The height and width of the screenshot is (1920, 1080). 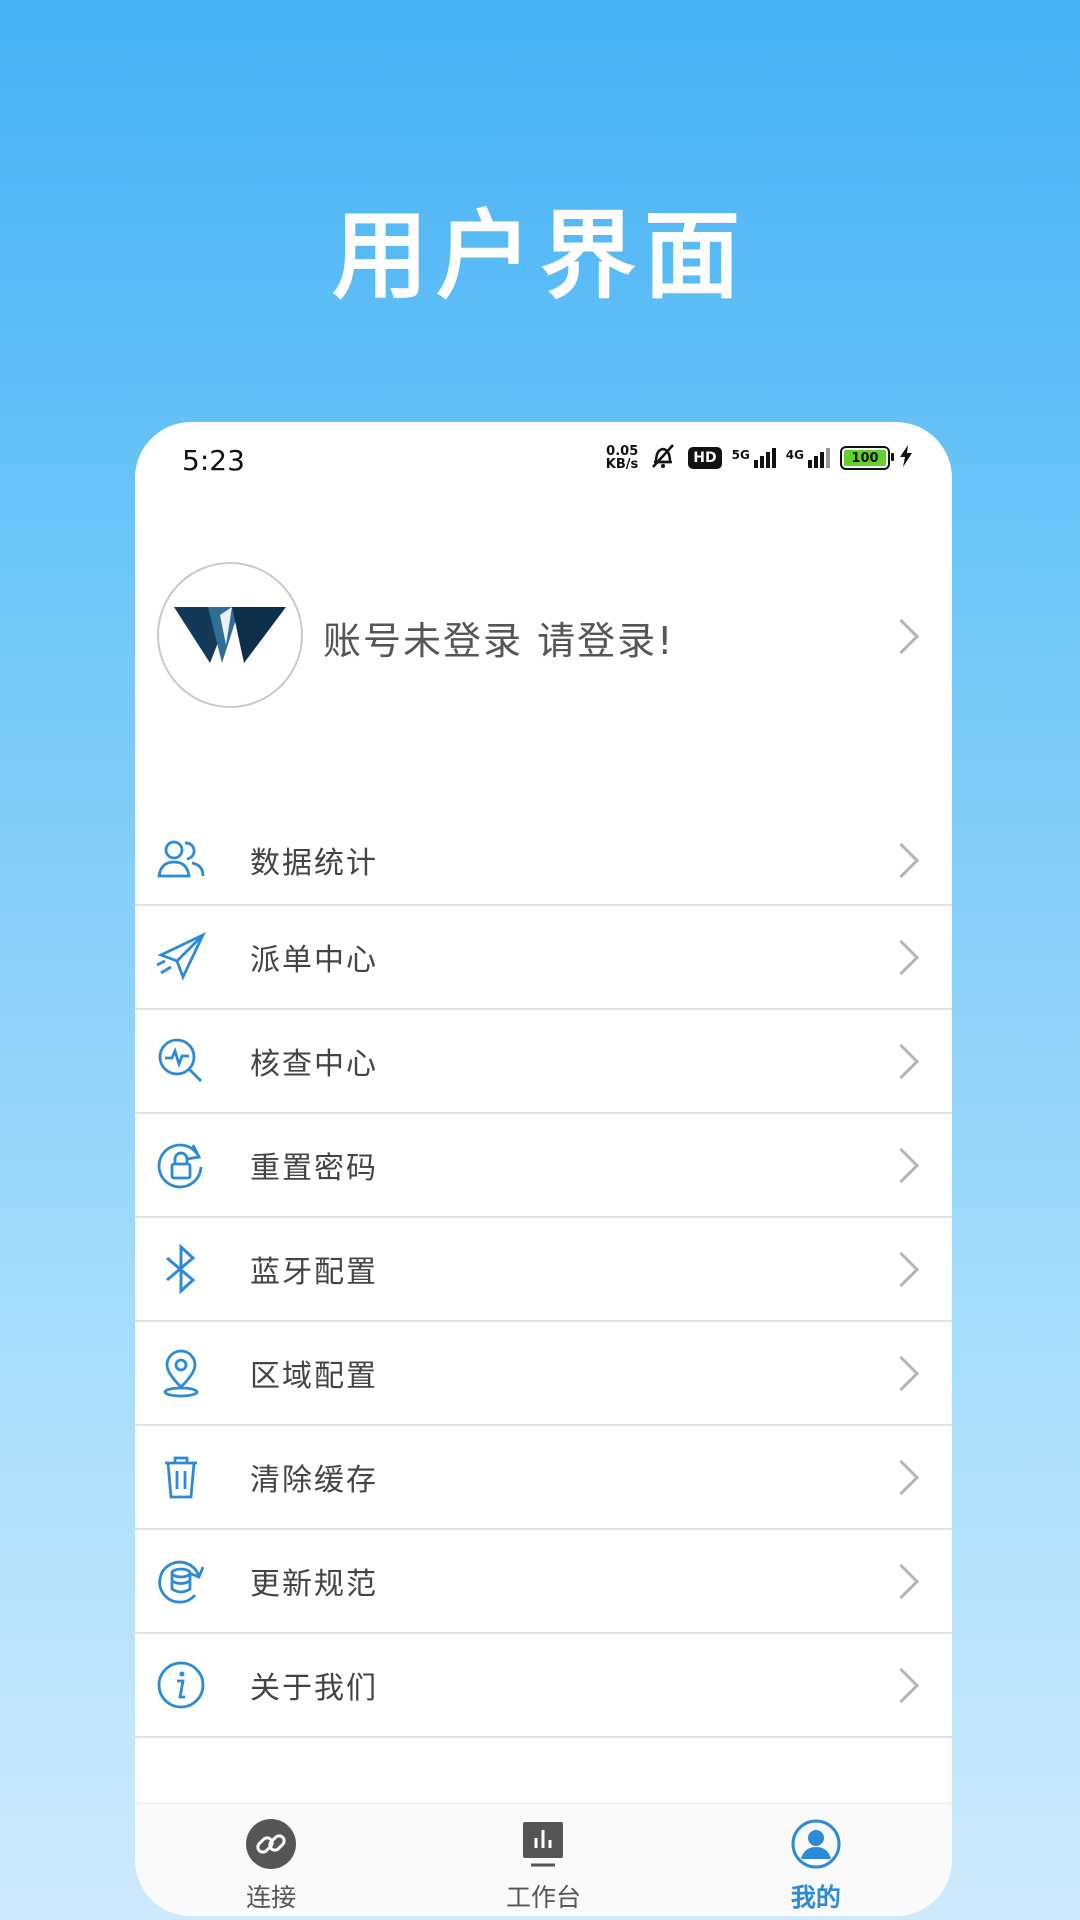 What do you see at coordinates (543, 1846) in the screenshot?
I see `chart-icon` at bounding box center [543, 1846].